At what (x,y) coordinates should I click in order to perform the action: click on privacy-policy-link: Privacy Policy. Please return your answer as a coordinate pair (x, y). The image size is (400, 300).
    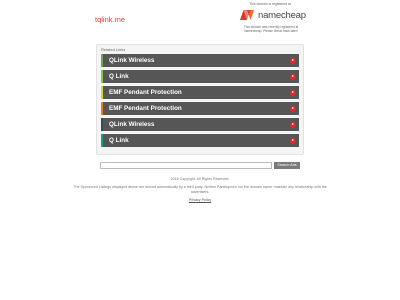
    Looking at the image, I should click on (200, 200).